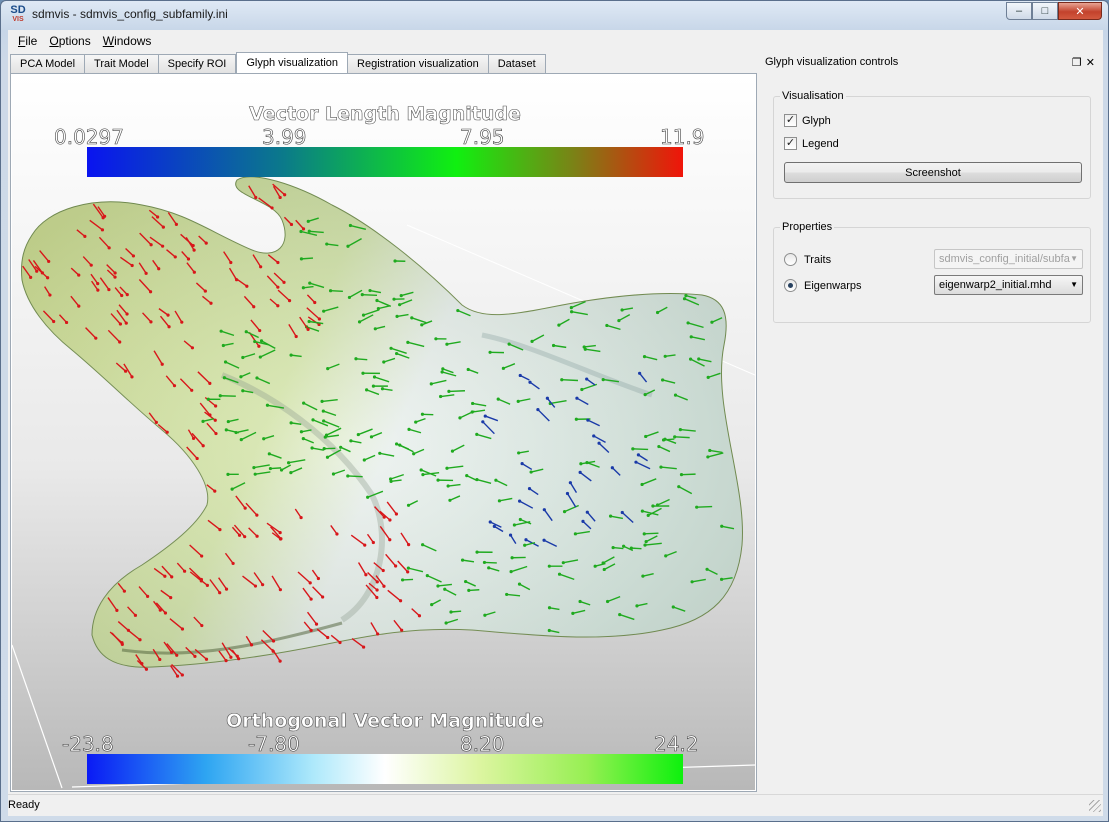  I want to click on eigenwarps-radio-row: Eigenwarps, so click(822, 285).